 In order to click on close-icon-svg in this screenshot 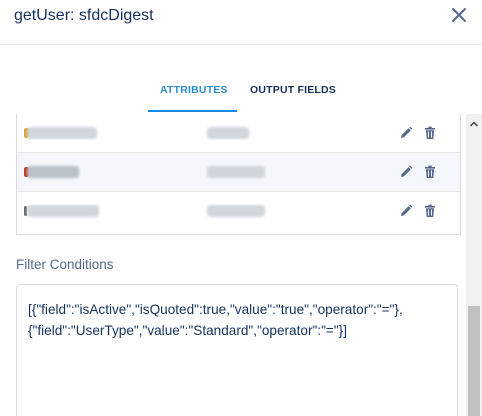, I will do `click(459, 15)`.